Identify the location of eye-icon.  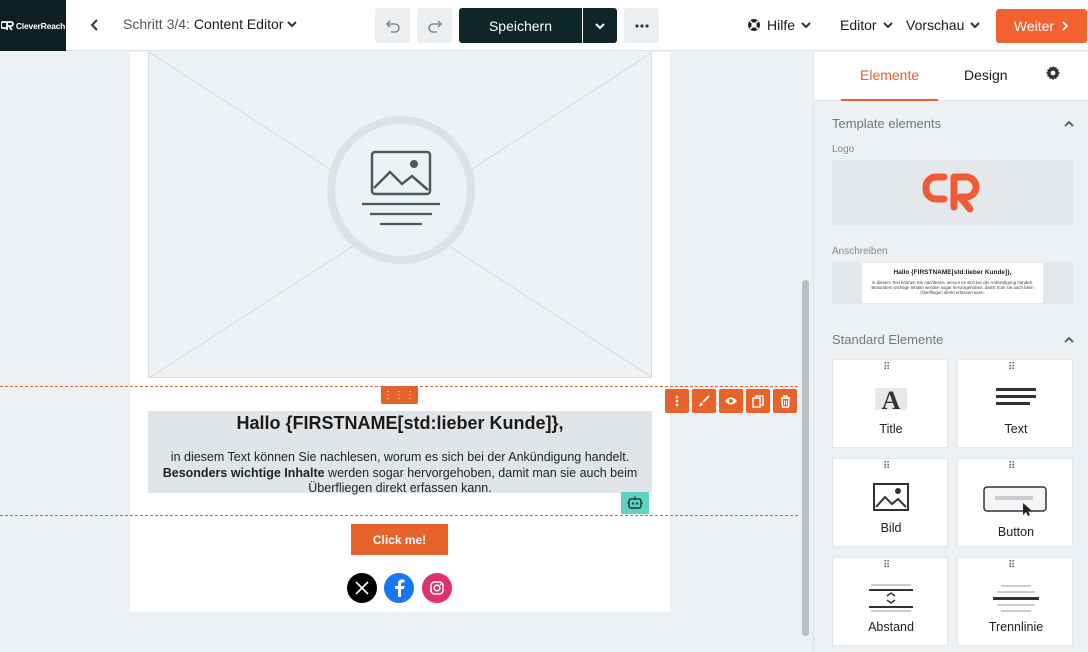
(731, 401).